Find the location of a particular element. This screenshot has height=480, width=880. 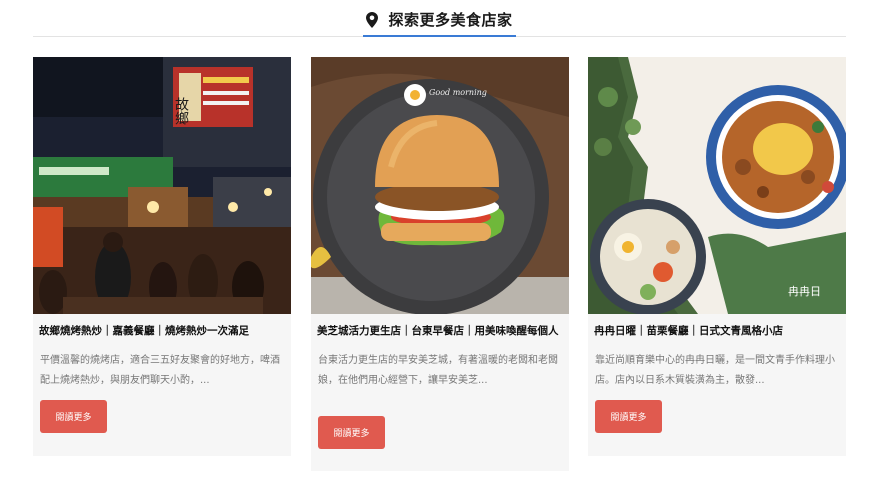

plate-logo-text: Good morning is located at coordinates (458, 92).